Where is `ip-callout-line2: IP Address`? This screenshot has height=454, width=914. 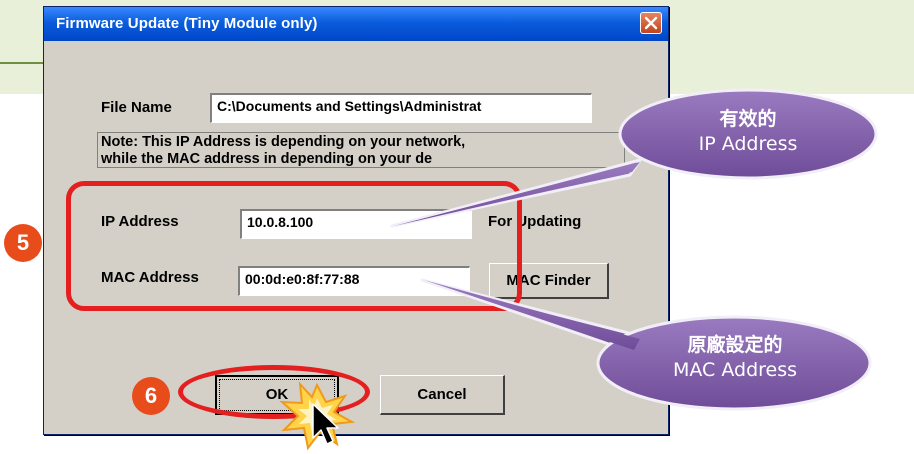 ip-callout-line2: IP Address is located at coordinates (748, 144).